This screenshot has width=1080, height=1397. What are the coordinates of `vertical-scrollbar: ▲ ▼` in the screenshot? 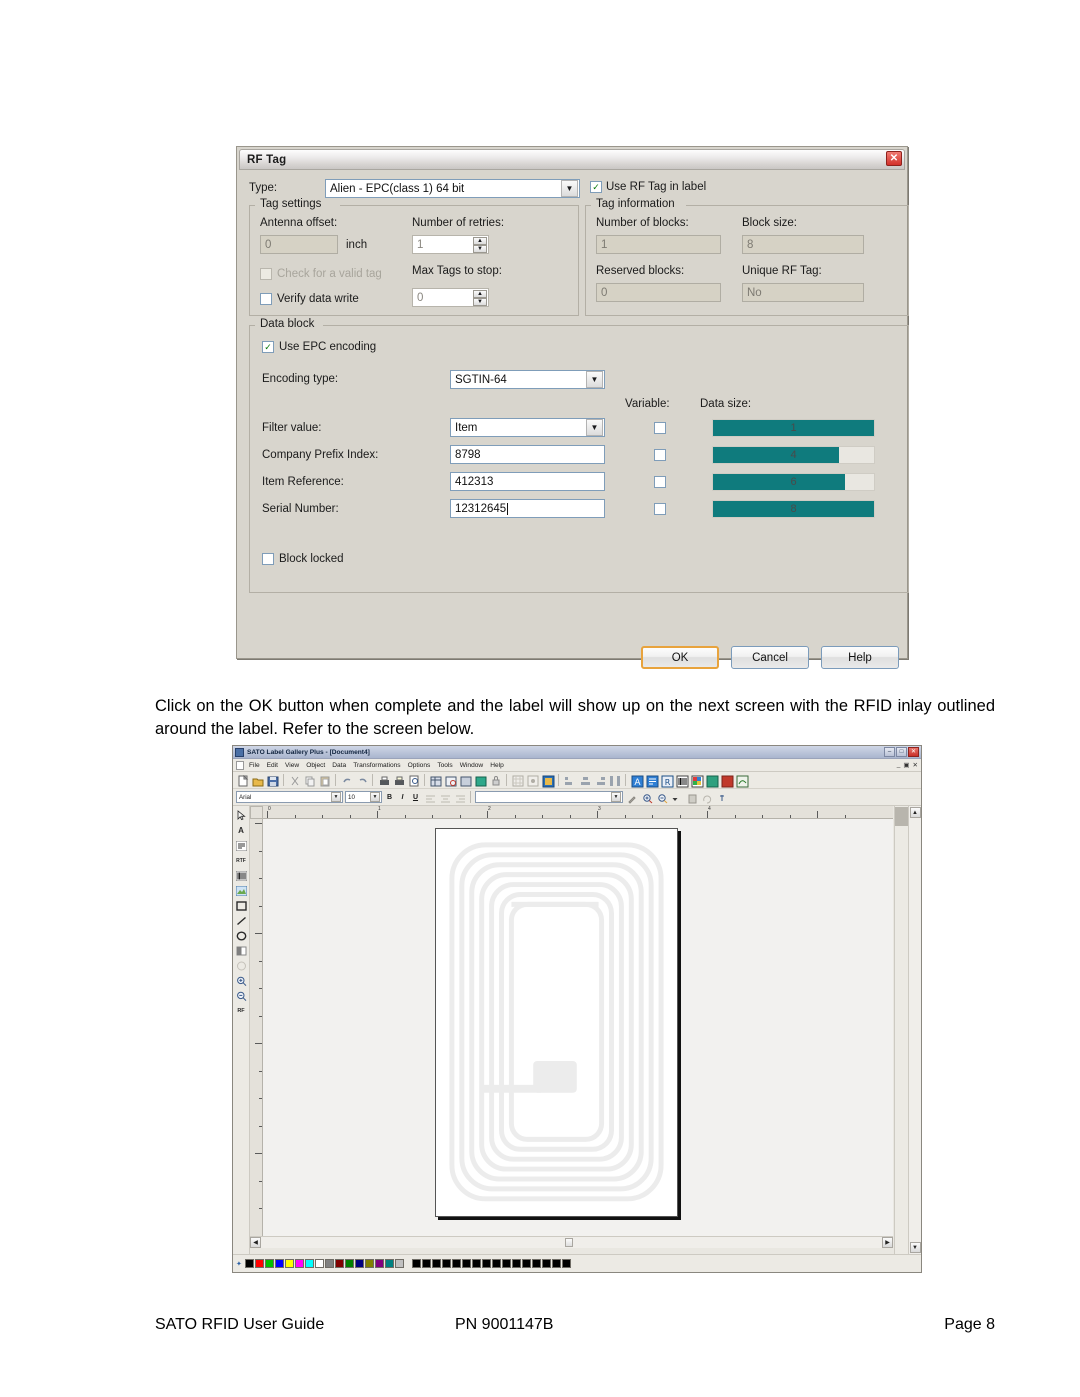 It's located at (914, 1030).